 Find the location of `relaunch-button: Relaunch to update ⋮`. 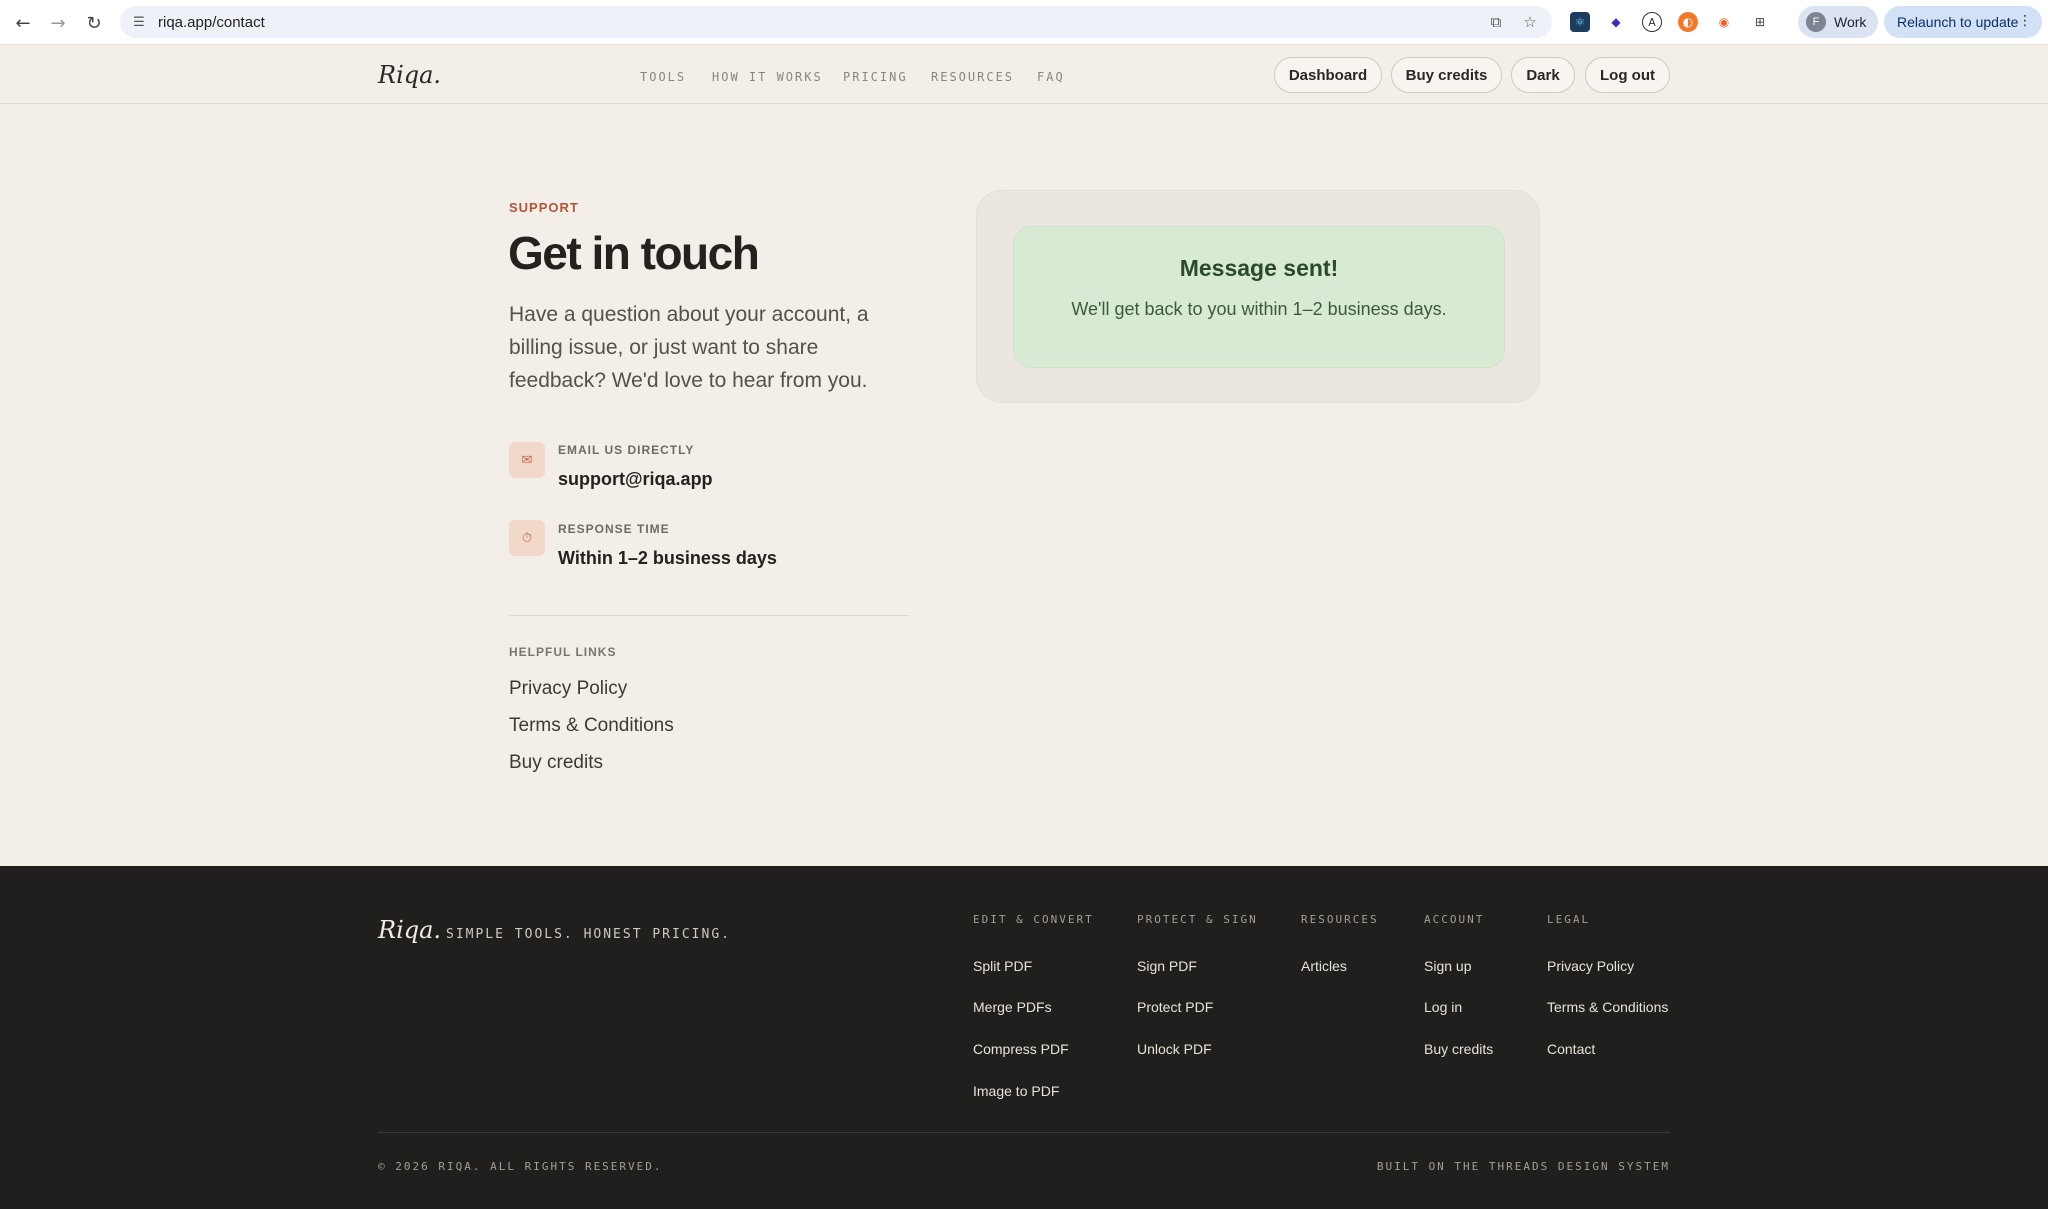

relaunch-button: Relaunch to update ⋮ is located at coordinates (1963, 22).